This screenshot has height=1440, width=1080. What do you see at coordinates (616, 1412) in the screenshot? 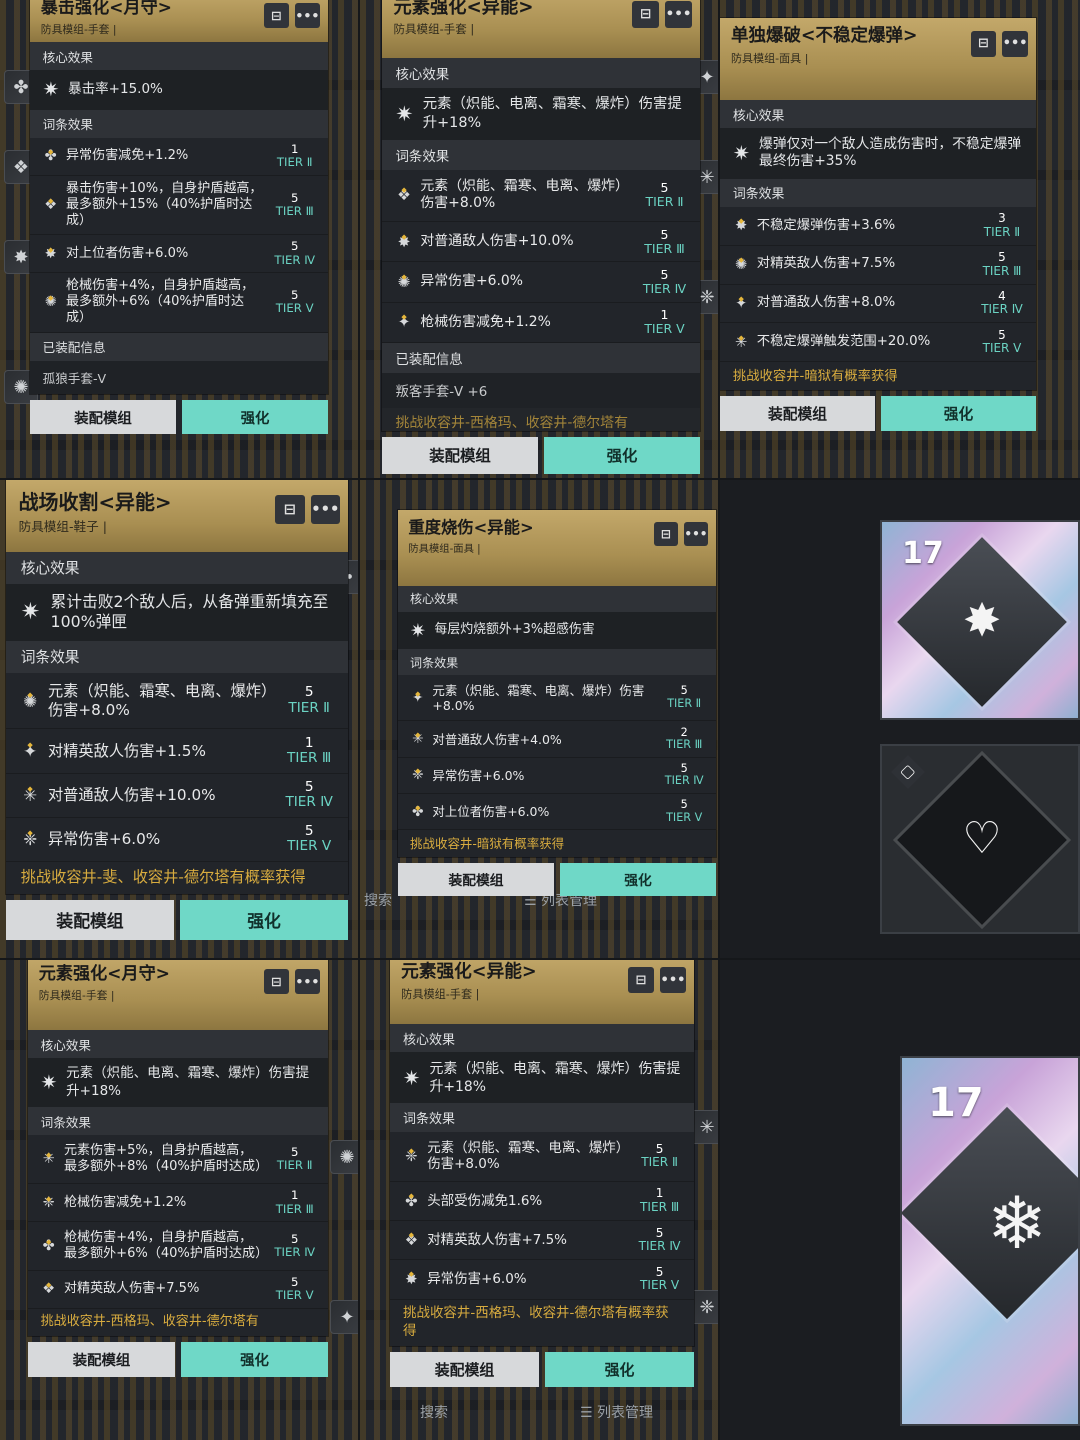
I see `list-management-label: ☰ 列表管理` at bounding box center [616, 1412].